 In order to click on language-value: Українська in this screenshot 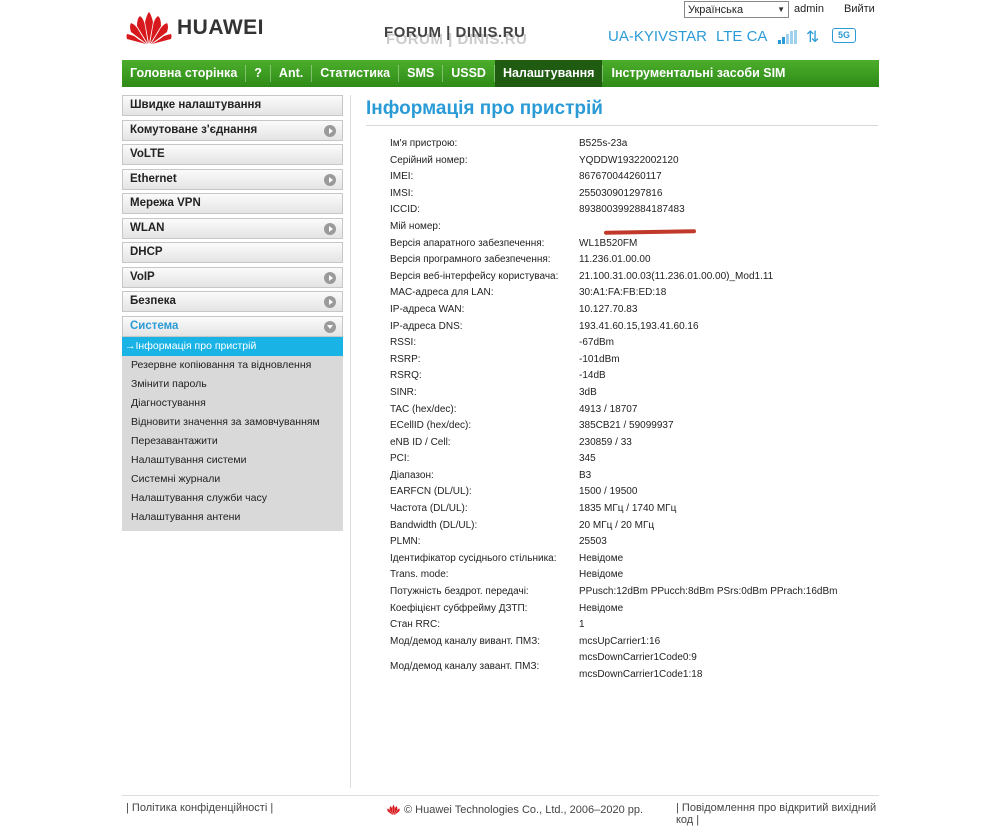, I will do `click(716, 9)`.